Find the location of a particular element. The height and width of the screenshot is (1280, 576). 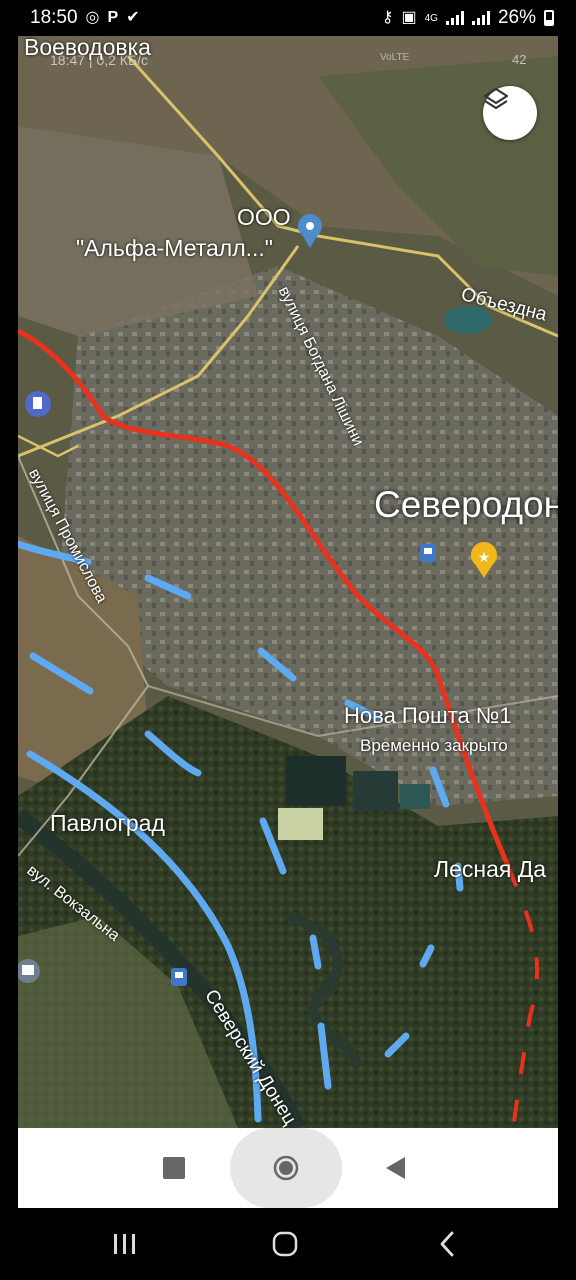

layers-button is located at coordinates (510, 113).